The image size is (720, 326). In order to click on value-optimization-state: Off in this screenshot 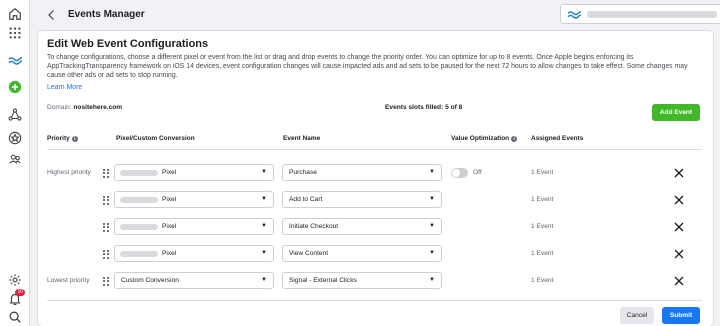, I will do `click(477, 172)`.